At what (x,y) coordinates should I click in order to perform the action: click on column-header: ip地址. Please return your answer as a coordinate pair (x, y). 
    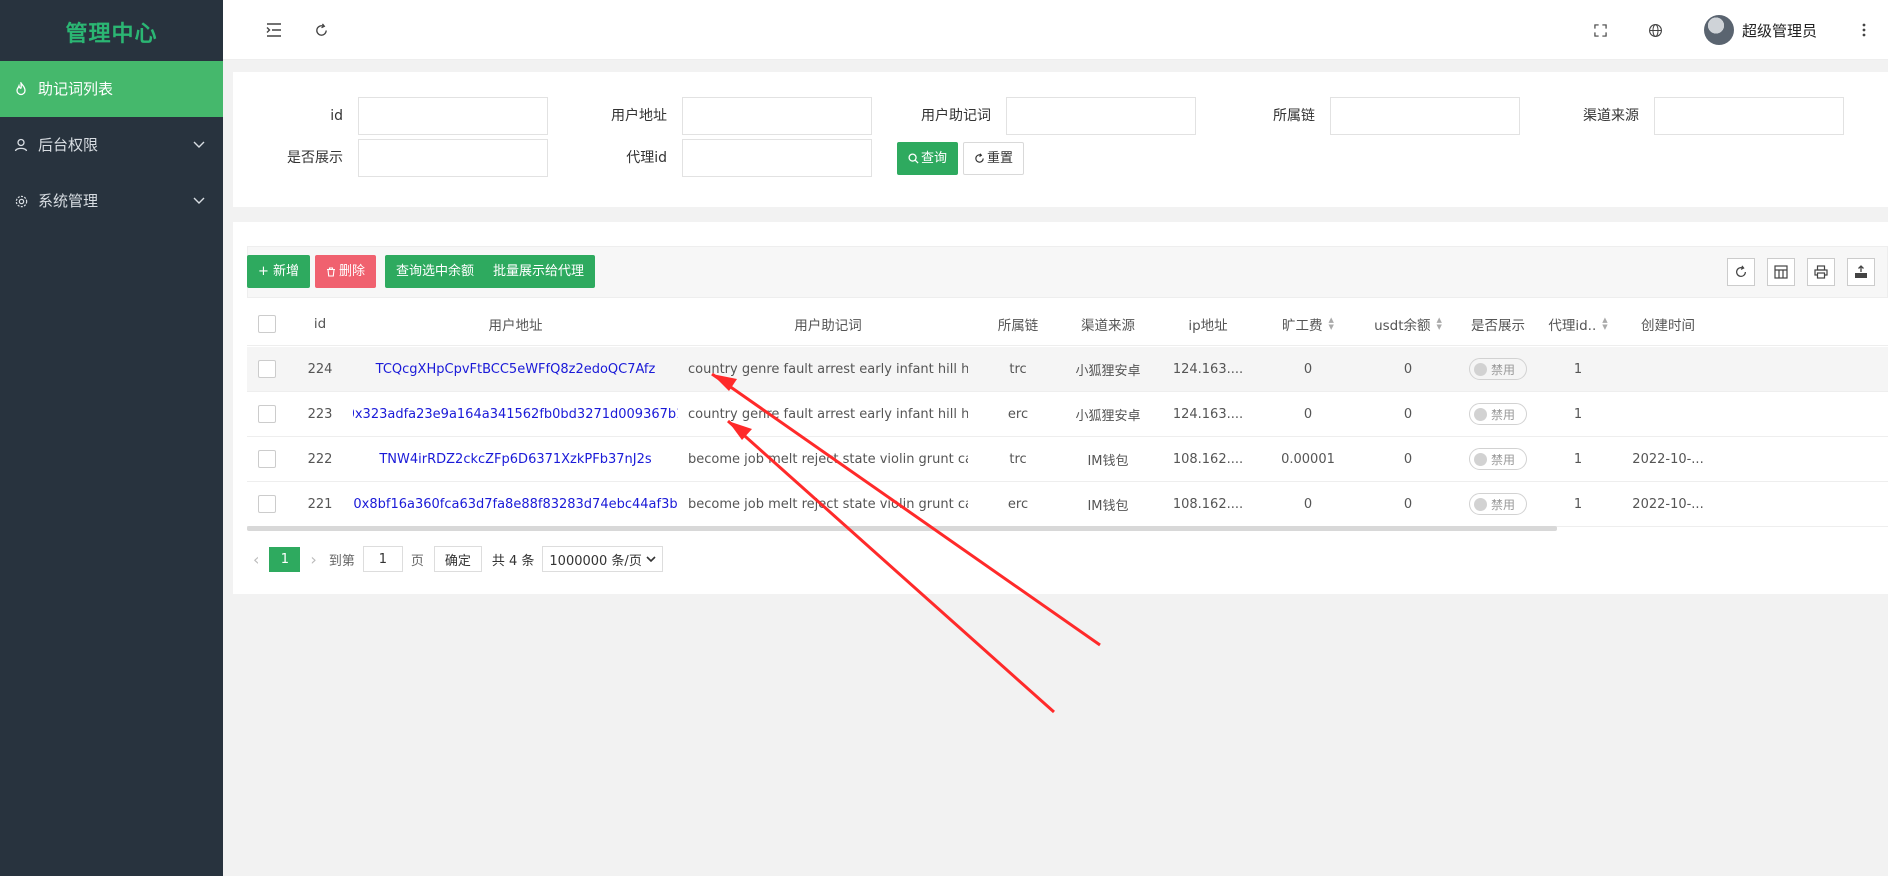
    Looking at the image, I should click on (1208, 325).